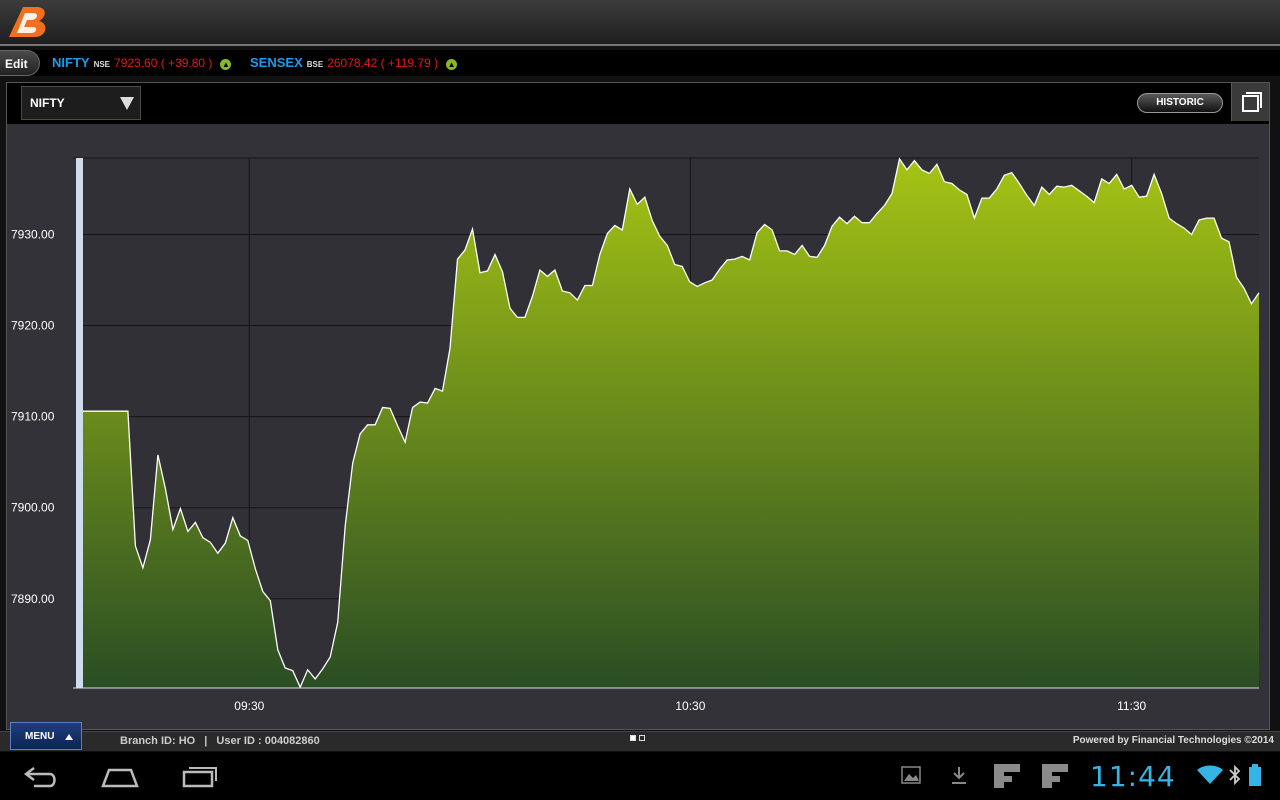 The width and height of the screenshot is (1280, 800). Describe the element at coordinates (33, 508) in the screenshot. I see `y-tick-label: 7900.00` at that location.